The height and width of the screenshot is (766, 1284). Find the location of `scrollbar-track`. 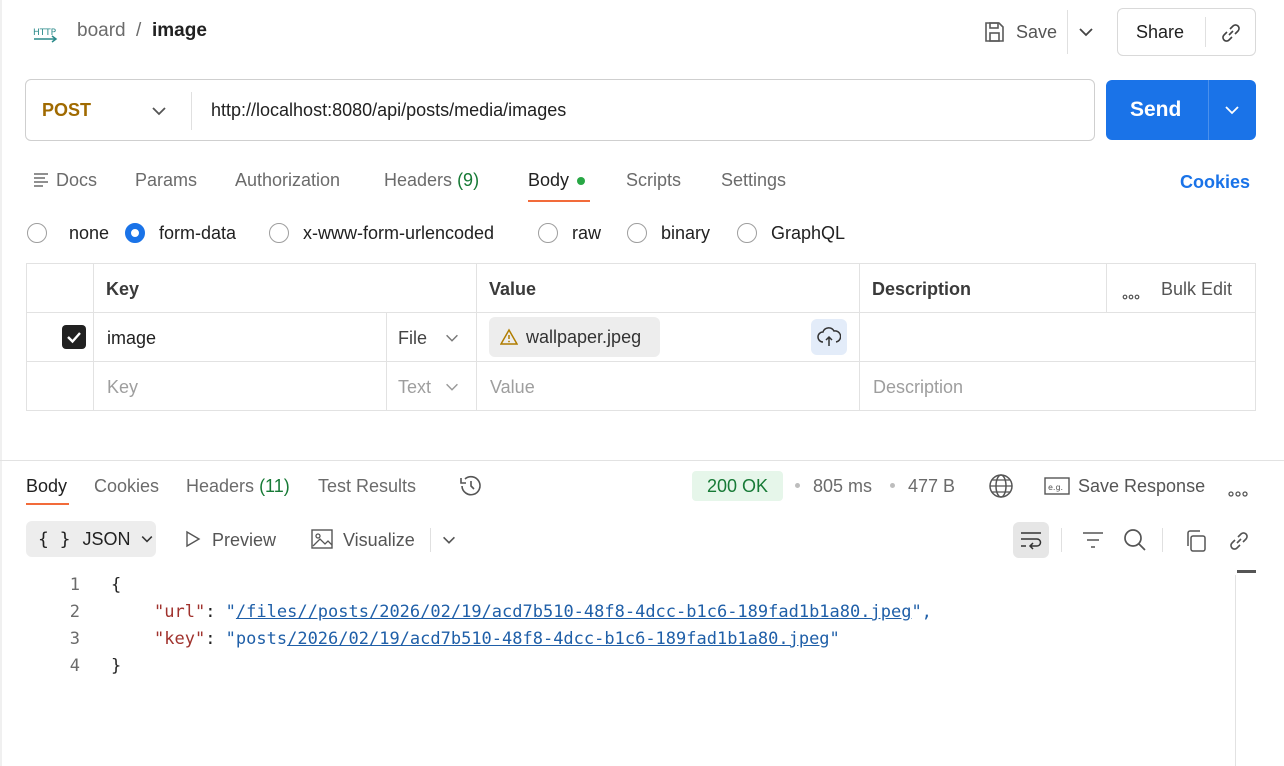

scrollbar-track is located at coordinates (1235, 670).